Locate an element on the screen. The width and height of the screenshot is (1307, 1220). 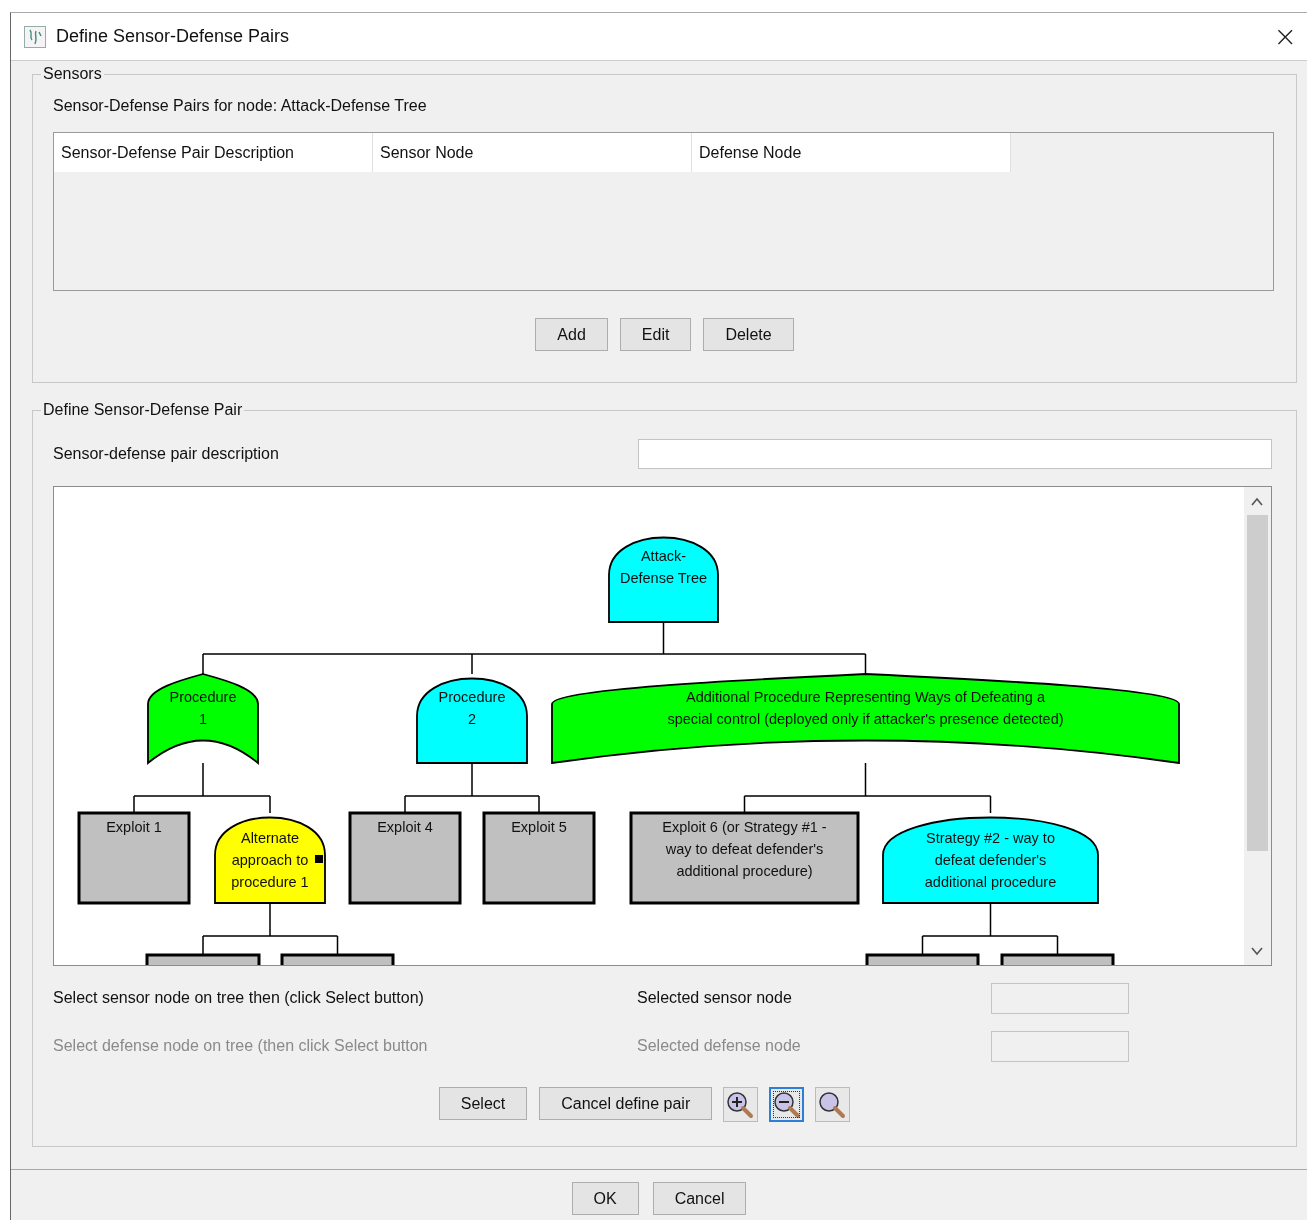
instruction-text: Select defense node on tree (then click Select button is located at coordinates (241, 1046).